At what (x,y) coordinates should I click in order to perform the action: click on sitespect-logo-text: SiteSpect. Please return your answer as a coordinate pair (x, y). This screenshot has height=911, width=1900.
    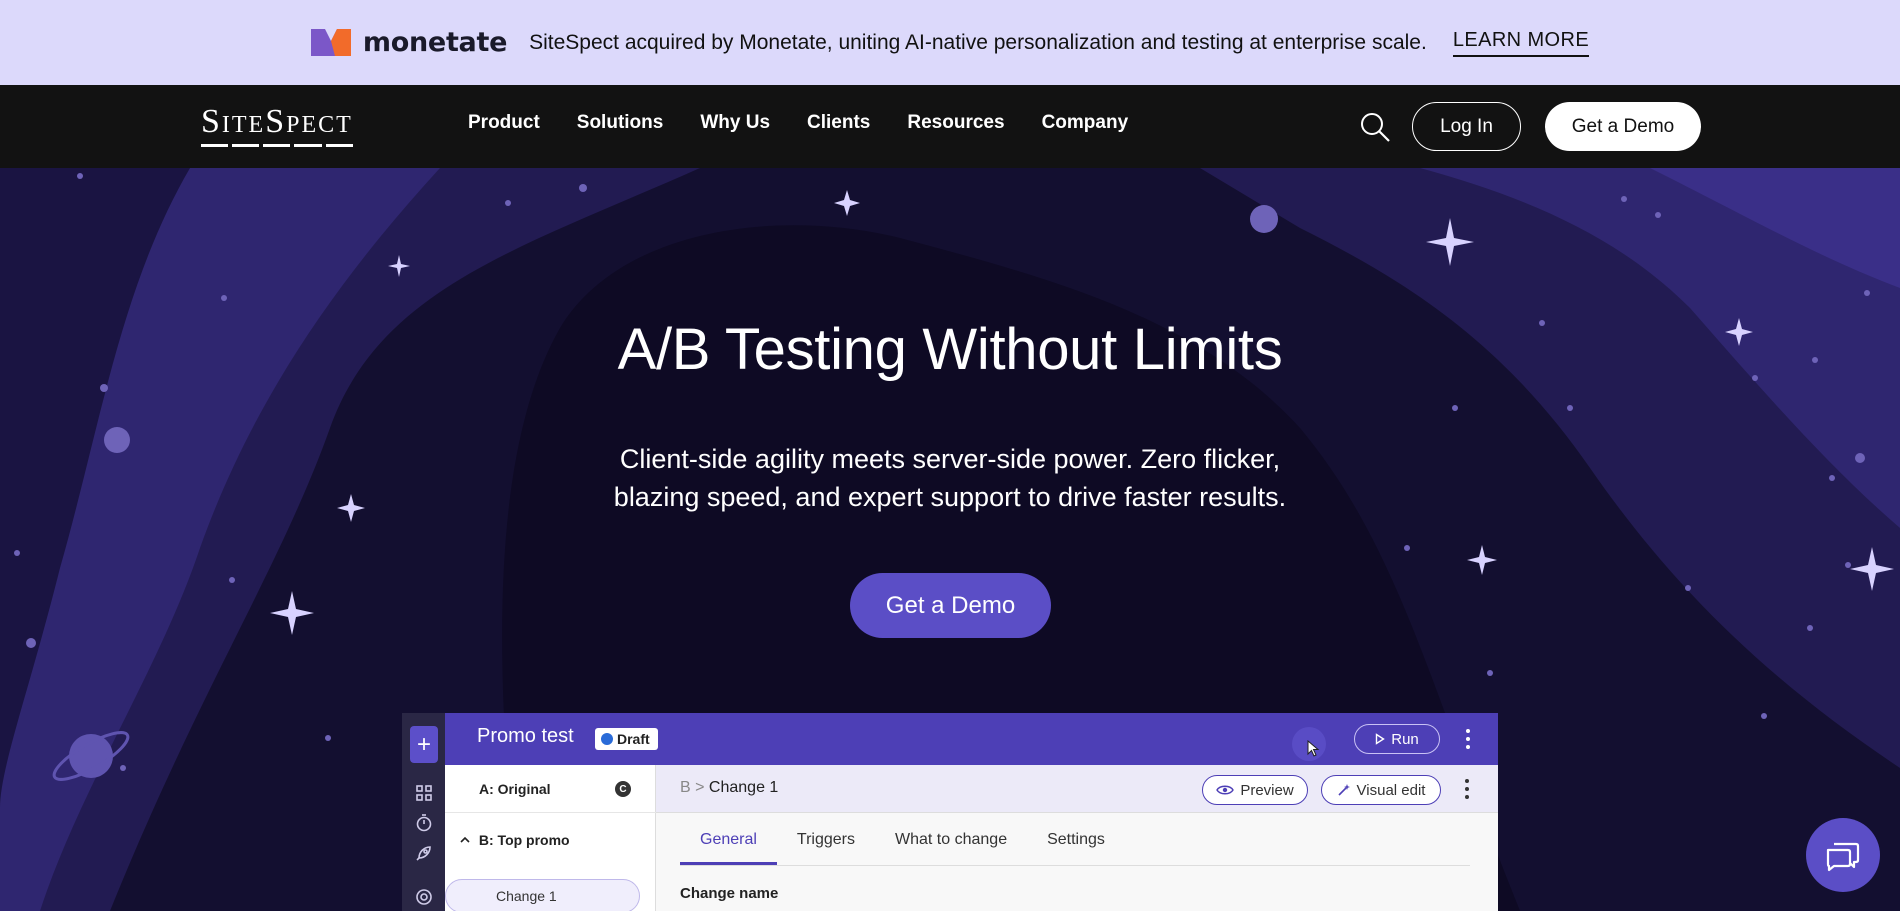
    Looking at the image, I should click on (277, 121).